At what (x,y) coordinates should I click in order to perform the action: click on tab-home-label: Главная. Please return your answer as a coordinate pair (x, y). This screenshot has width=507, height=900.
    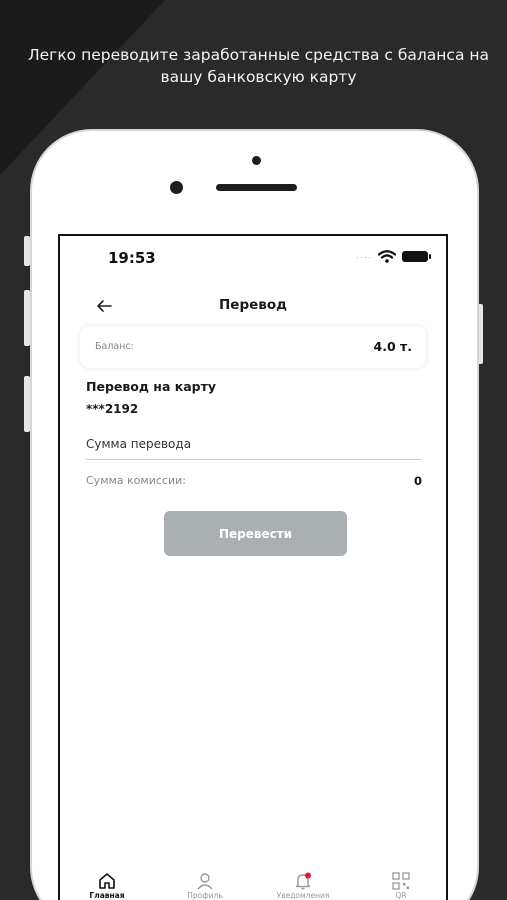
    Looking at the image, I should click on (107, 895).